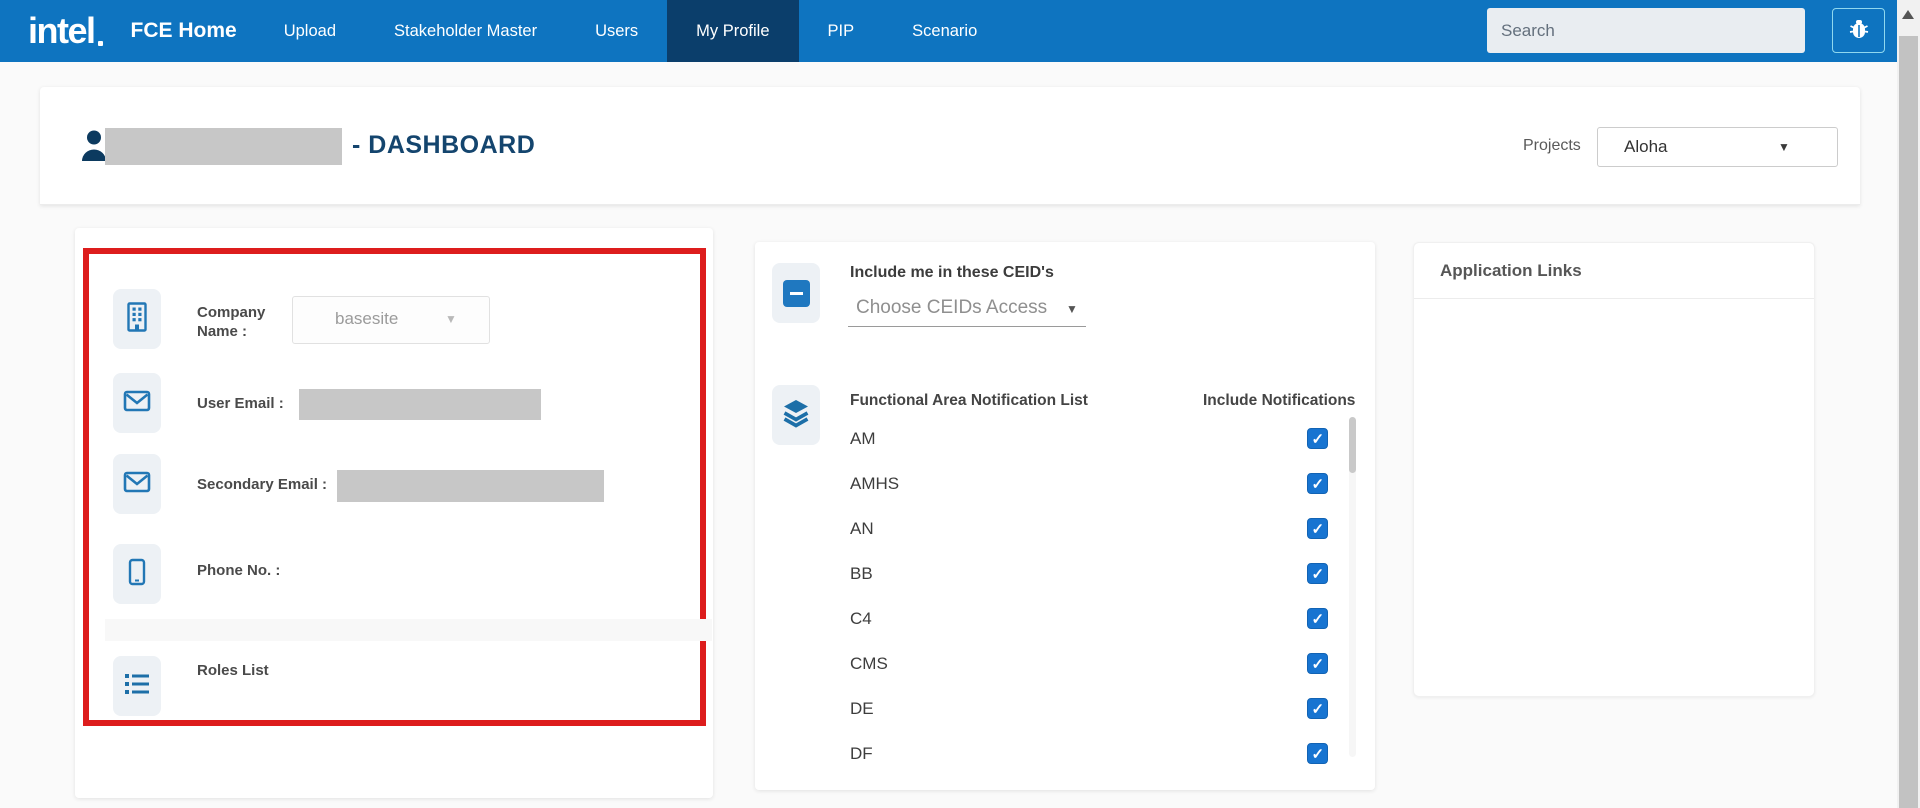  What do you see at coordinates (239, 570) in the screenshot?
I see `phone-label: Phone No. :` at bounding box center [239, 570].